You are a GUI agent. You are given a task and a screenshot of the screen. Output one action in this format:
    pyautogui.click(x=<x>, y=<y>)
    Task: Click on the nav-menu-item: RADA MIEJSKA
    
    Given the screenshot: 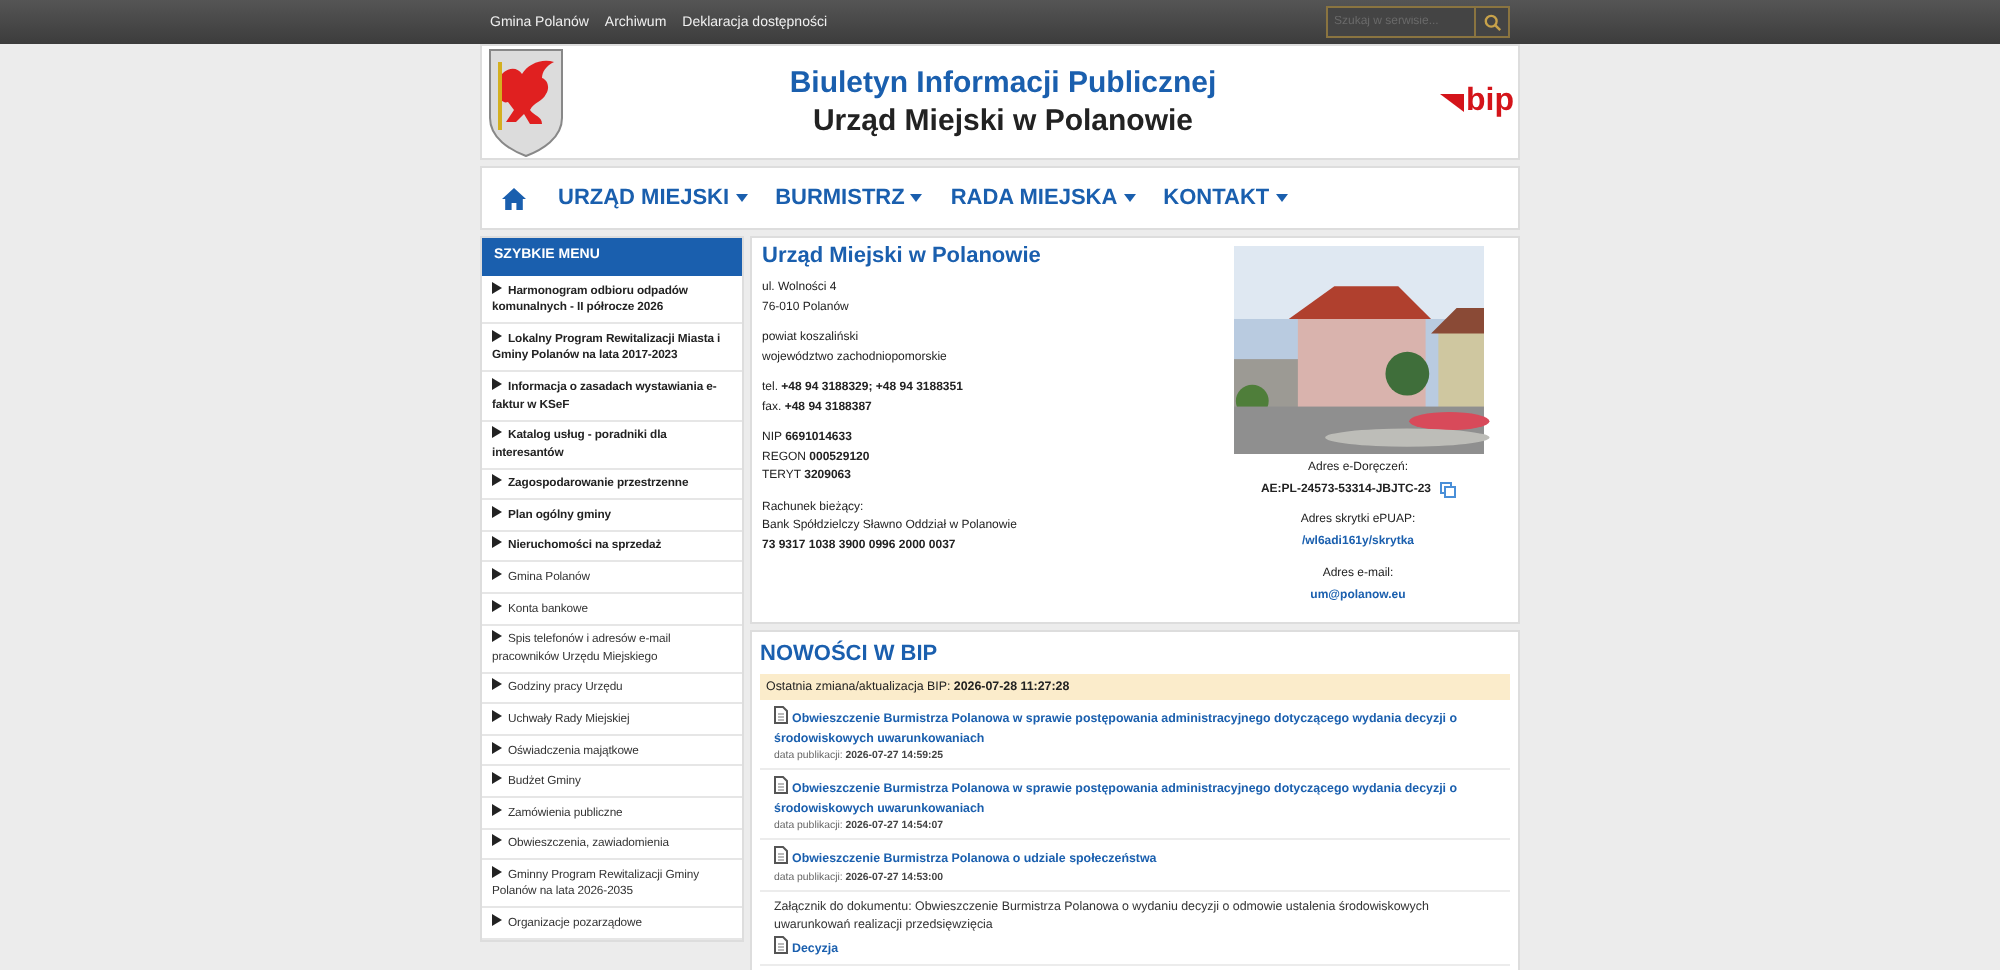 What is the action you would take?
    pyautogui.click(x=1043, y=198)
    